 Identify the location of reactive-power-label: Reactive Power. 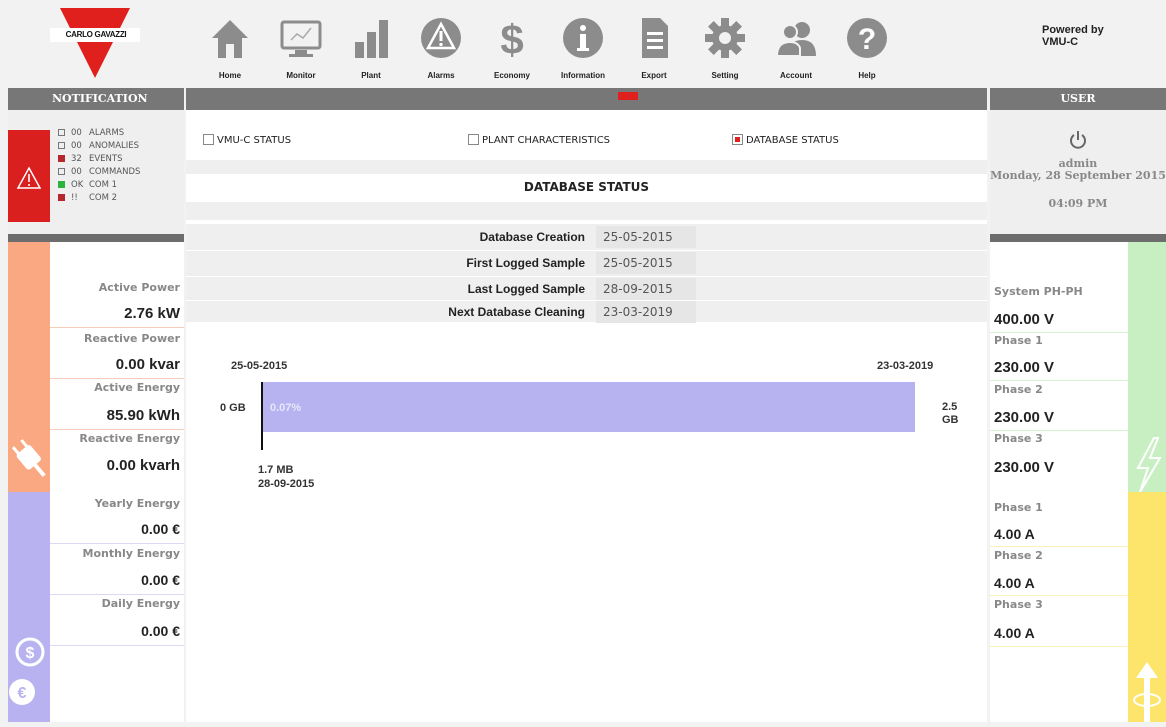
(131, 338).